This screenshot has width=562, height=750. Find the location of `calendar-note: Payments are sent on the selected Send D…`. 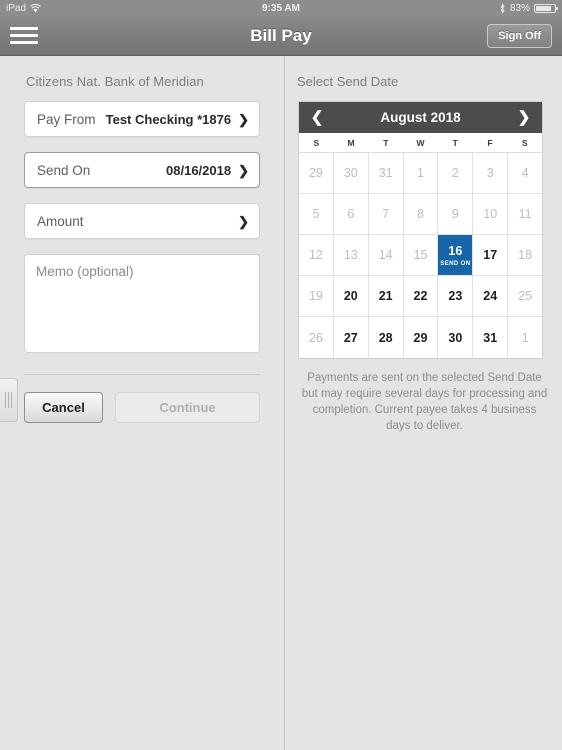

calendar-note: Payments are sent on the selected Send D… is located at coordinates (424, 402).